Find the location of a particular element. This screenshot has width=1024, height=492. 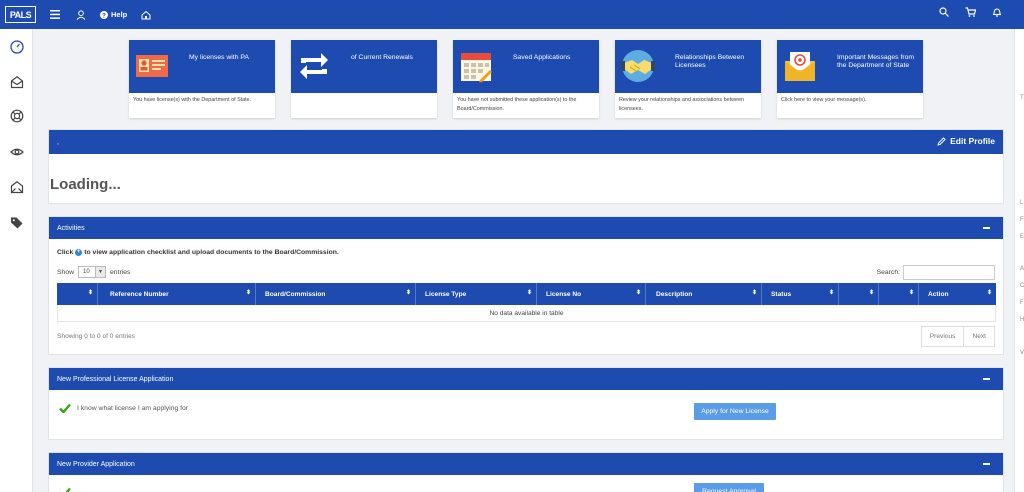

next-button: Next is located at coordinates (978, 336).